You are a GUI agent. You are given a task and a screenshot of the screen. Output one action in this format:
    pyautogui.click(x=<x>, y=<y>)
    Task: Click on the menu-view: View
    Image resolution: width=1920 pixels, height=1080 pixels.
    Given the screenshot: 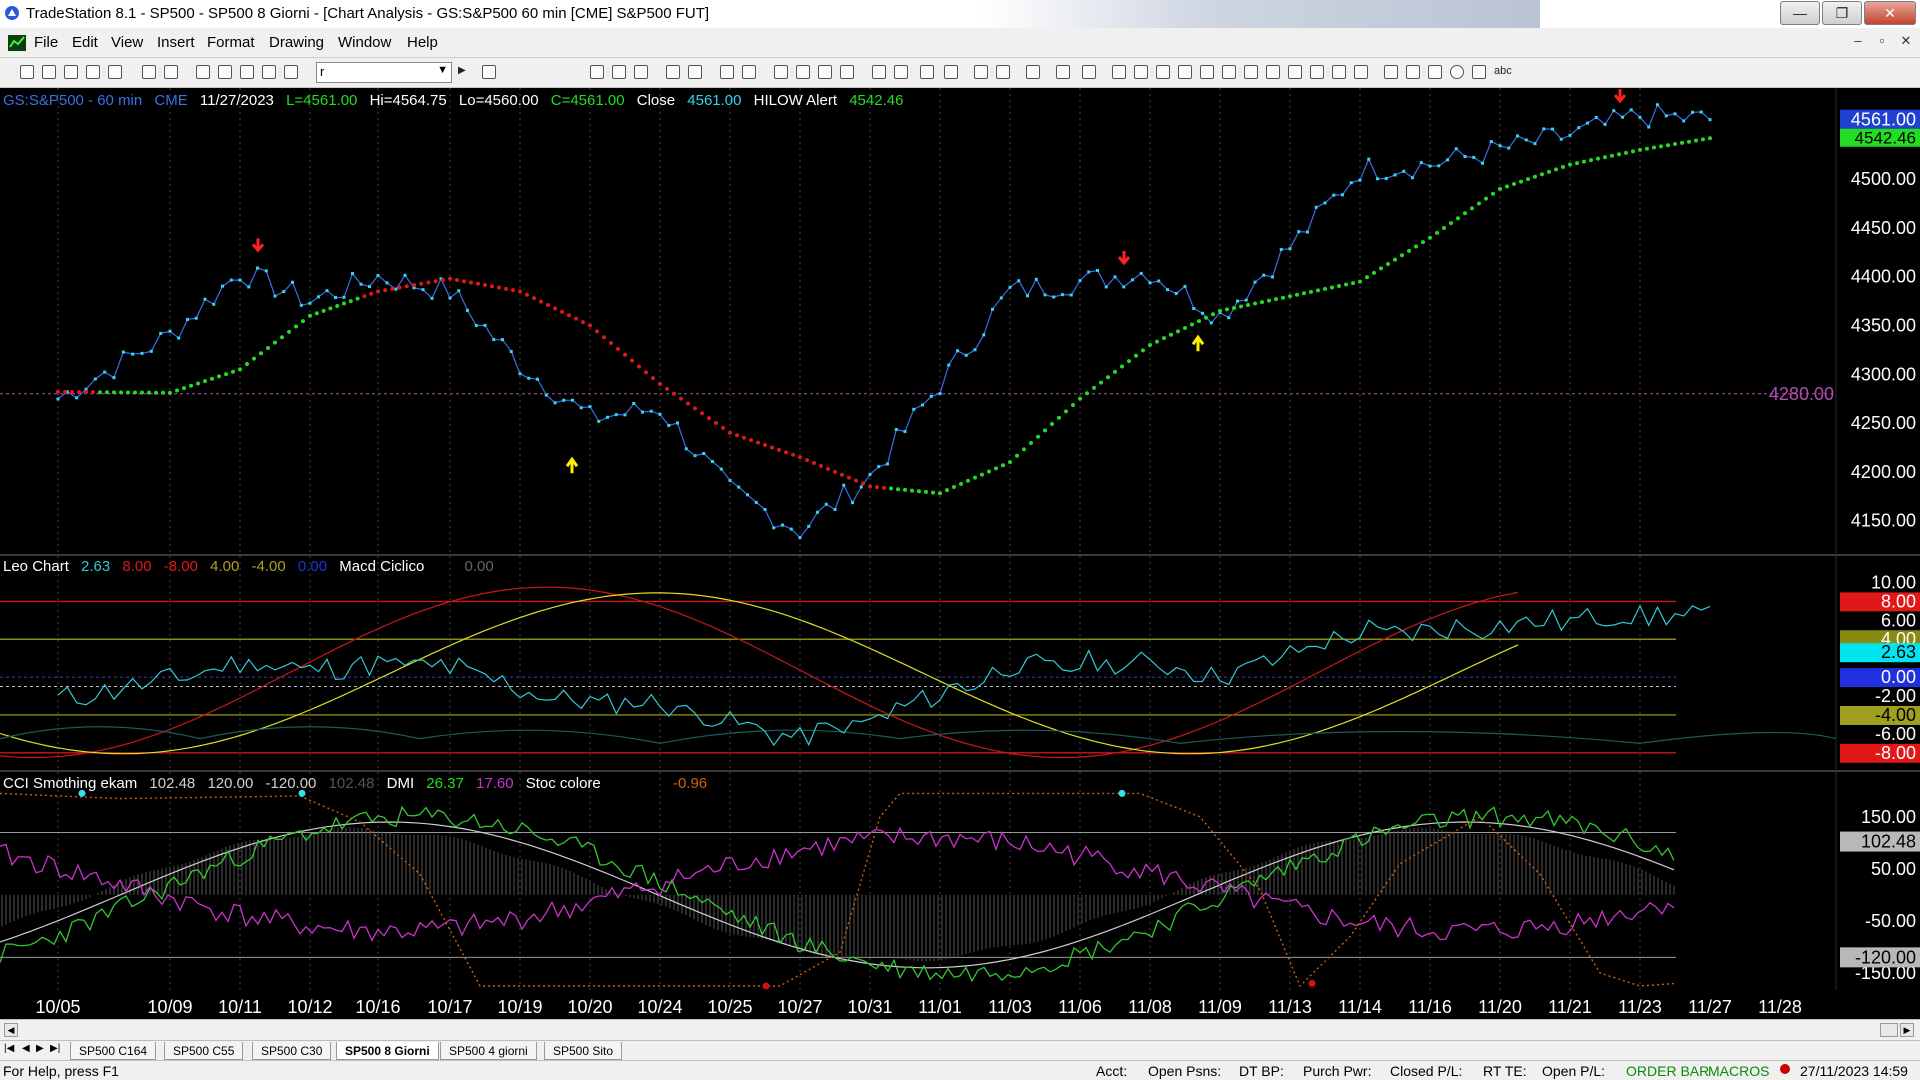 What is the action you would take?
    pyautogui.click(x=127, y=42)
    